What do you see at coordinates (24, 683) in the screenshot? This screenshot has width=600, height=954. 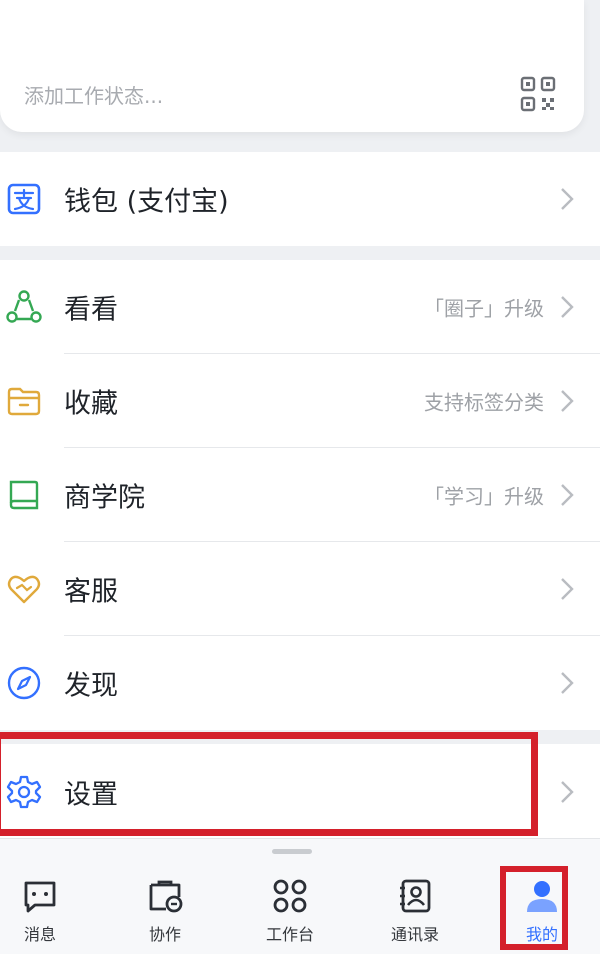 I see `compass-icon` at bounding box center [24, 683].